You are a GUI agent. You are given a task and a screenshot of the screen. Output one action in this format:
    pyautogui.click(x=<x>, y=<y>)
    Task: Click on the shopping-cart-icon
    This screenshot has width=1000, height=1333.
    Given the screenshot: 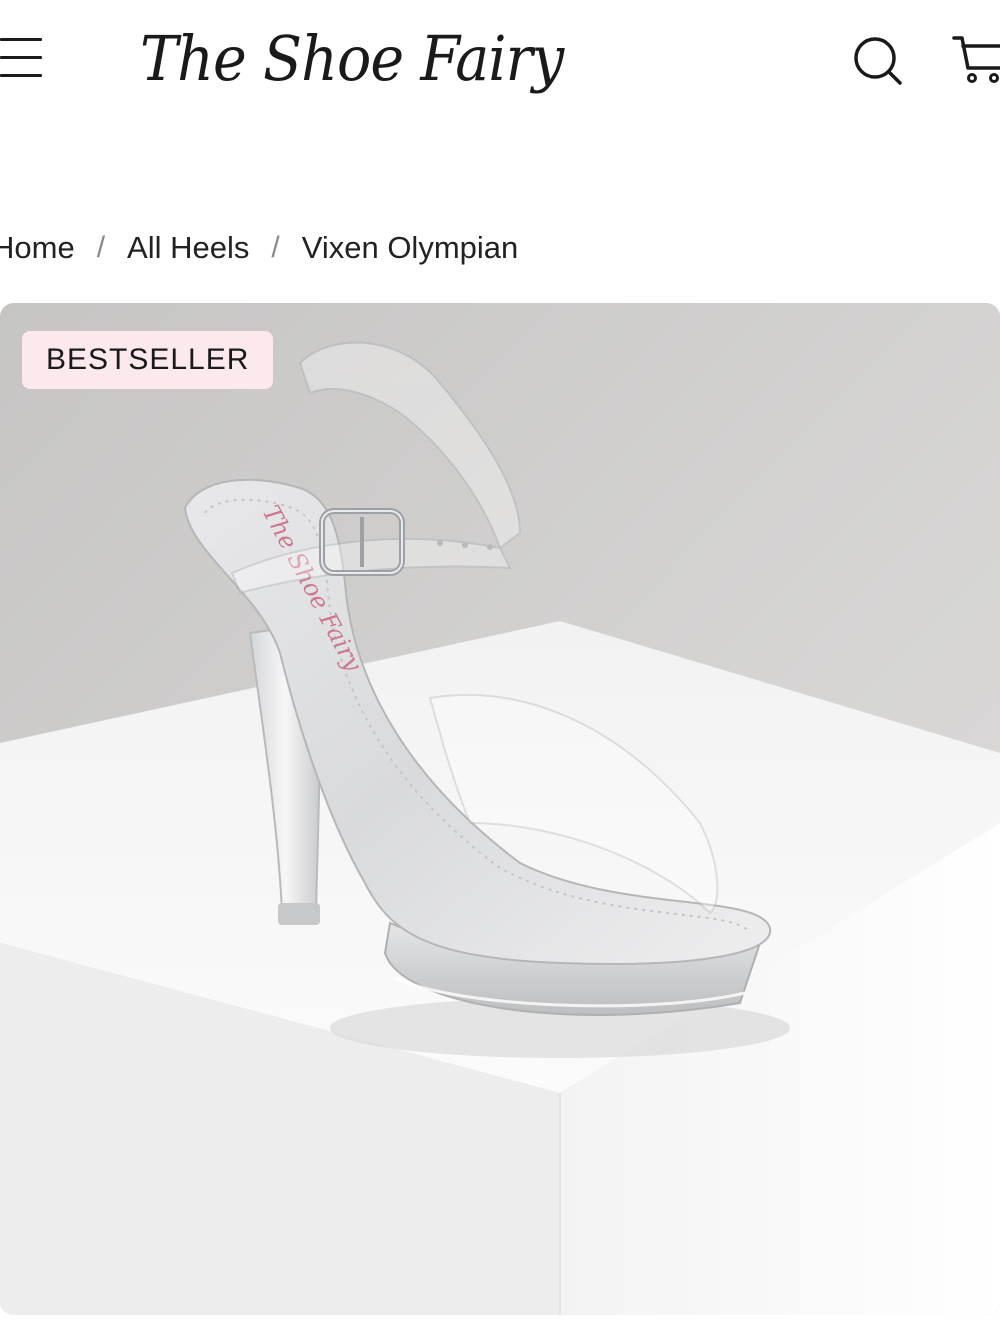 What is the action you would take?
    pyautogui.click(x=975, y=60)
    